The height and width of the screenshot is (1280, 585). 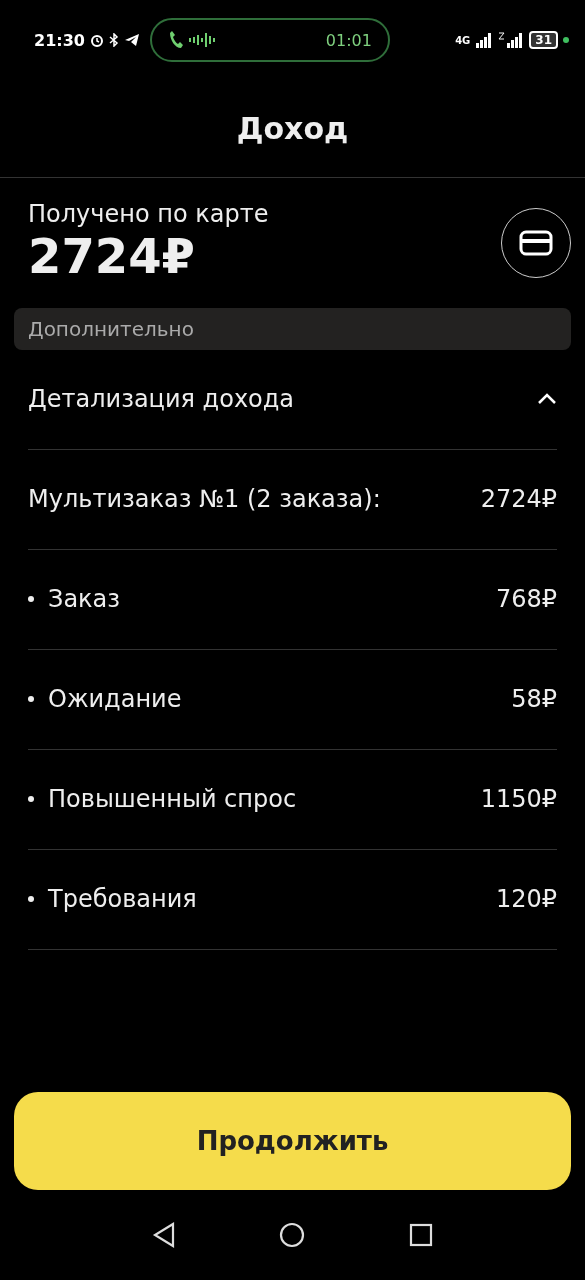 I want to click on card-icon, so click(x=536, y=242).